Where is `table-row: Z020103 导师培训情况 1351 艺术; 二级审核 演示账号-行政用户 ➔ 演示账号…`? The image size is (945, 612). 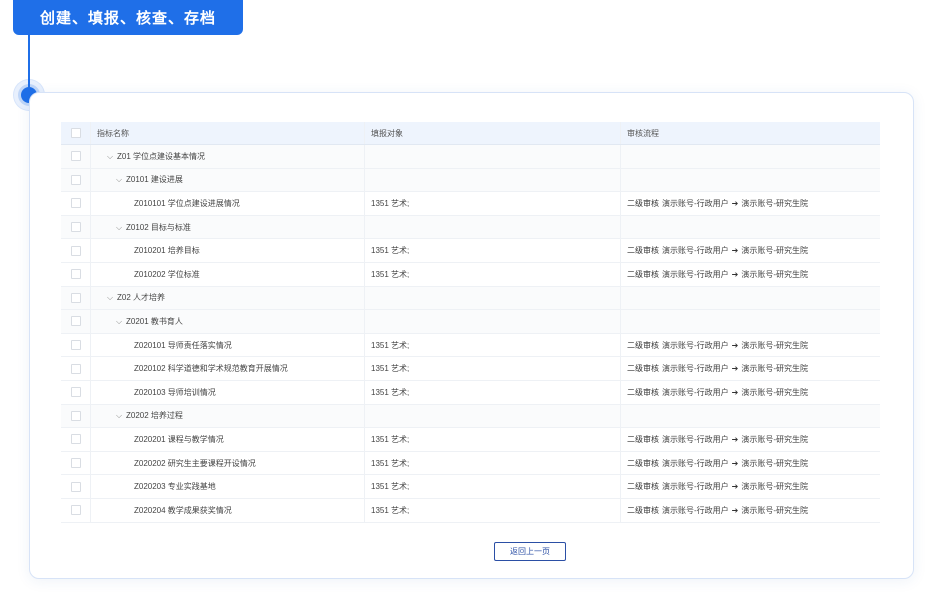 table-row: Z020103 导师培训情况 1351 艺术; 二级审核 演示账号-行政用户 ➔ 演示账号… is located at coordinates (470, 392).